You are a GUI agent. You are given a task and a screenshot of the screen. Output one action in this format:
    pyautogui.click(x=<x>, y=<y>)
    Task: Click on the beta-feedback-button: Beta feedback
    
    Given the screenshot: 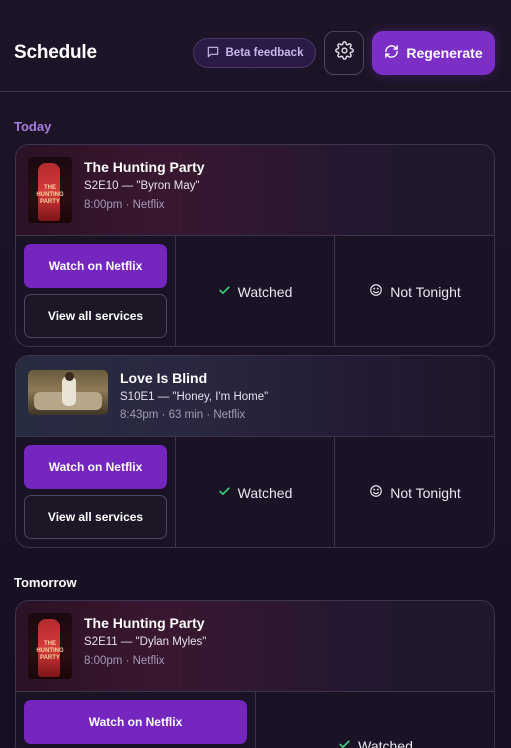 What is the action you would take?
    pyautogui.click(x=254, y=53)
    